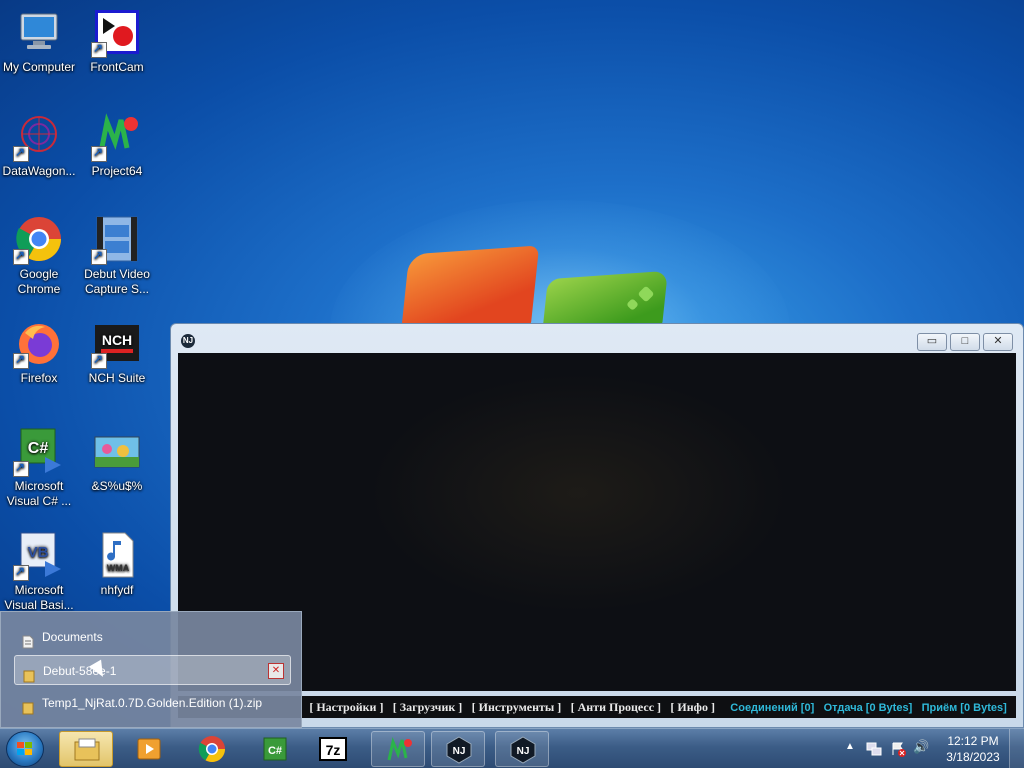 The height and width of the screenshot is (769, 1024). I want to click on jumplist-item-debut: Debut-58ee-1 ✕, so click(152, 670).